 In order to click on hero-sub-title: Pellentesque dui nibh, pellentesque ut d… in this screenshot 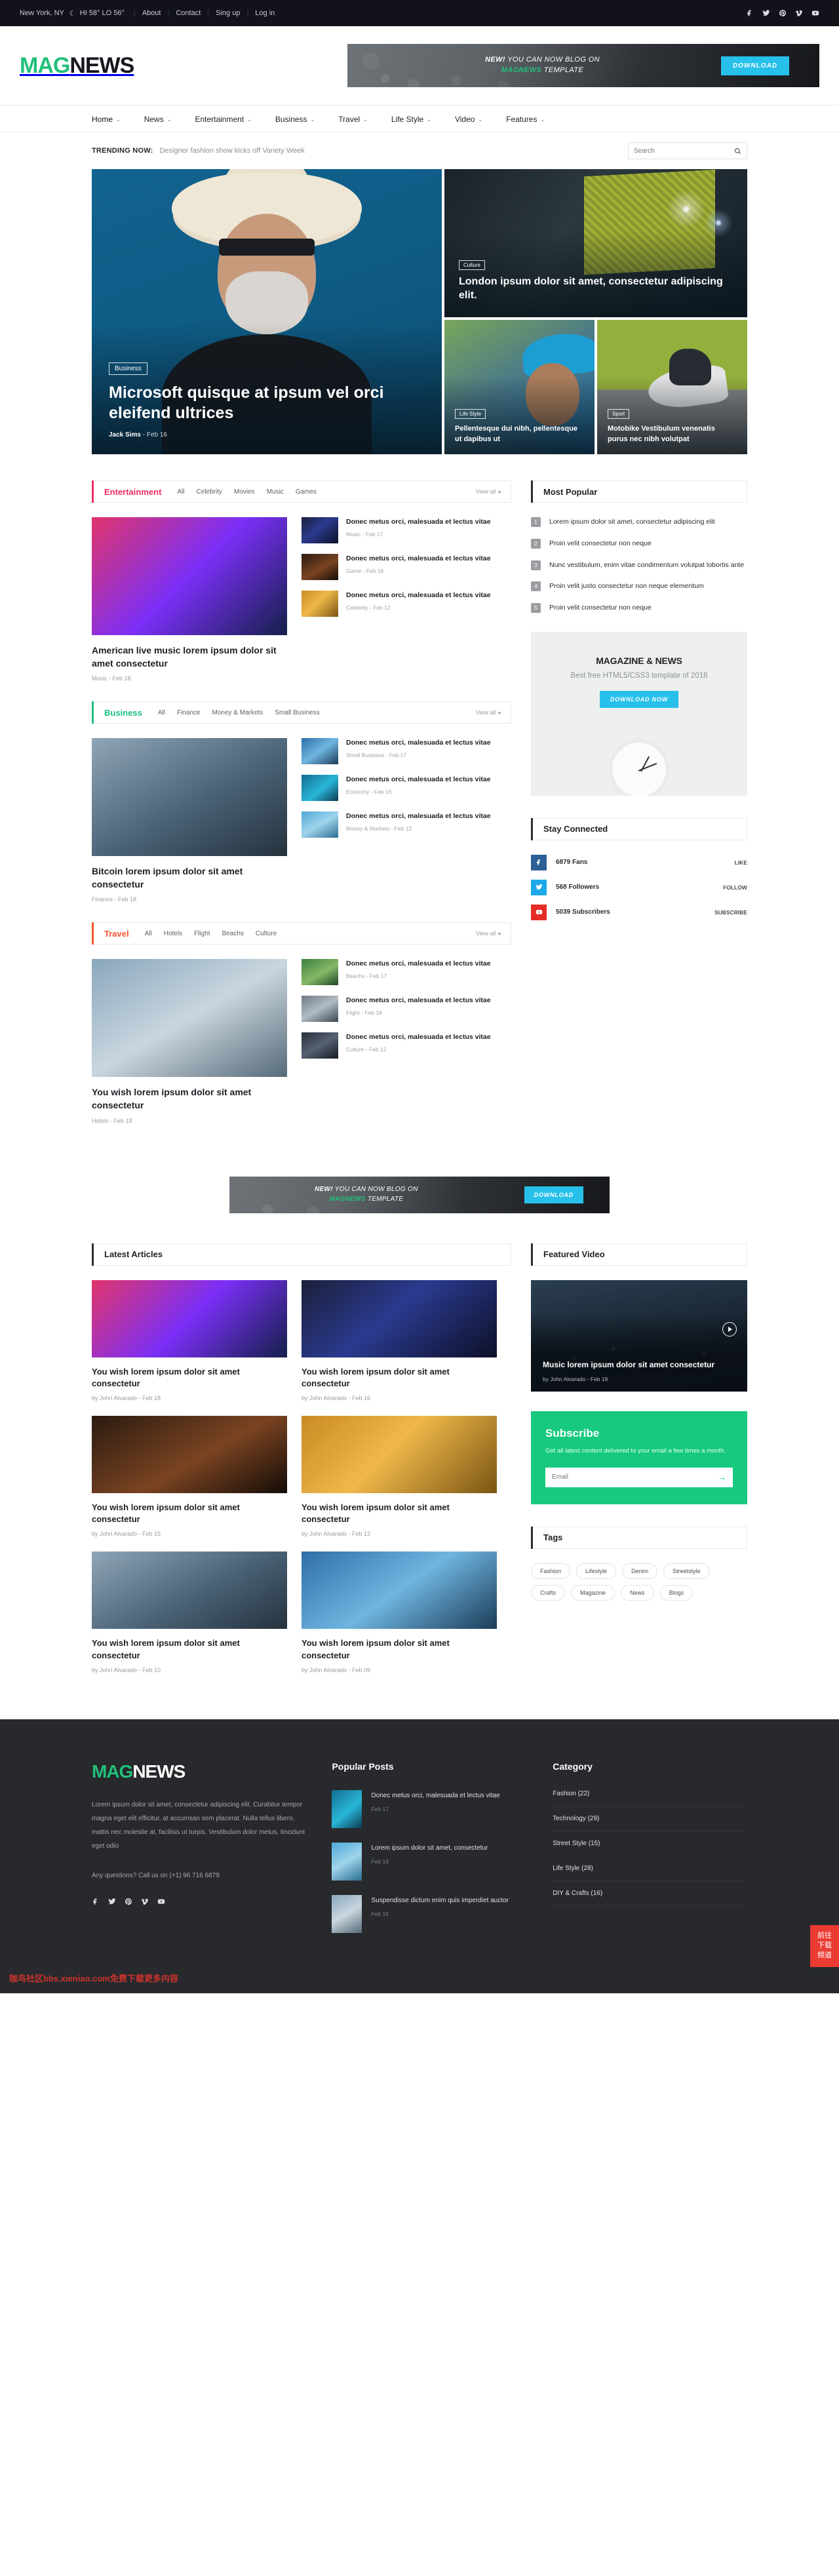, I will do `click(519, 434)`.